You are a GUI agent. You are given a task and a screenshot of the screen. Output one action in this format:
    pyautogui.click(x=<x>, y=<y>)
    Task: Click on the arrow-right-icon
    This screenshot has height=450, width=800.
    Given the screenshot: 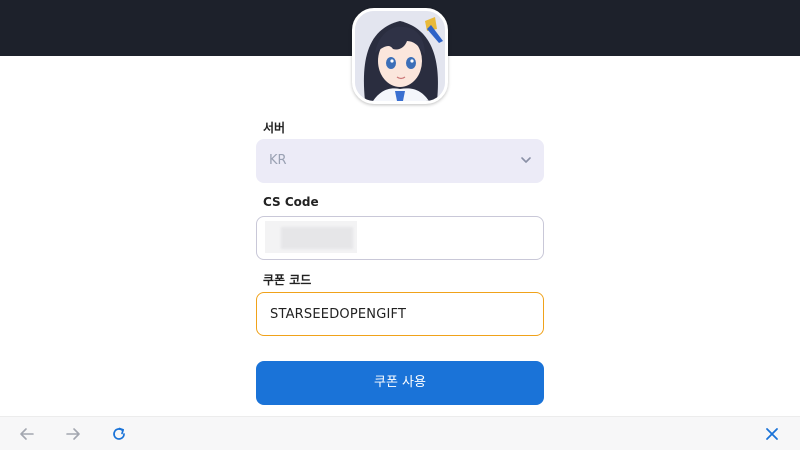 What is the action you would take?
    pyautogui.click(x=73, y=434)
    